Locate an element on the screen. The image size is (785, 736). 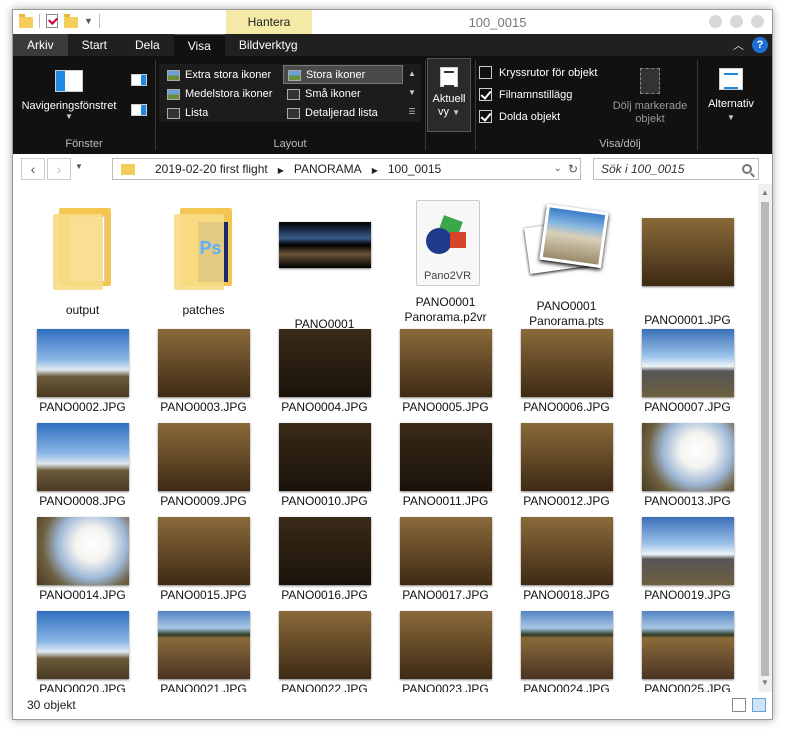
details-view-icon is located at coordinates (739, 705).